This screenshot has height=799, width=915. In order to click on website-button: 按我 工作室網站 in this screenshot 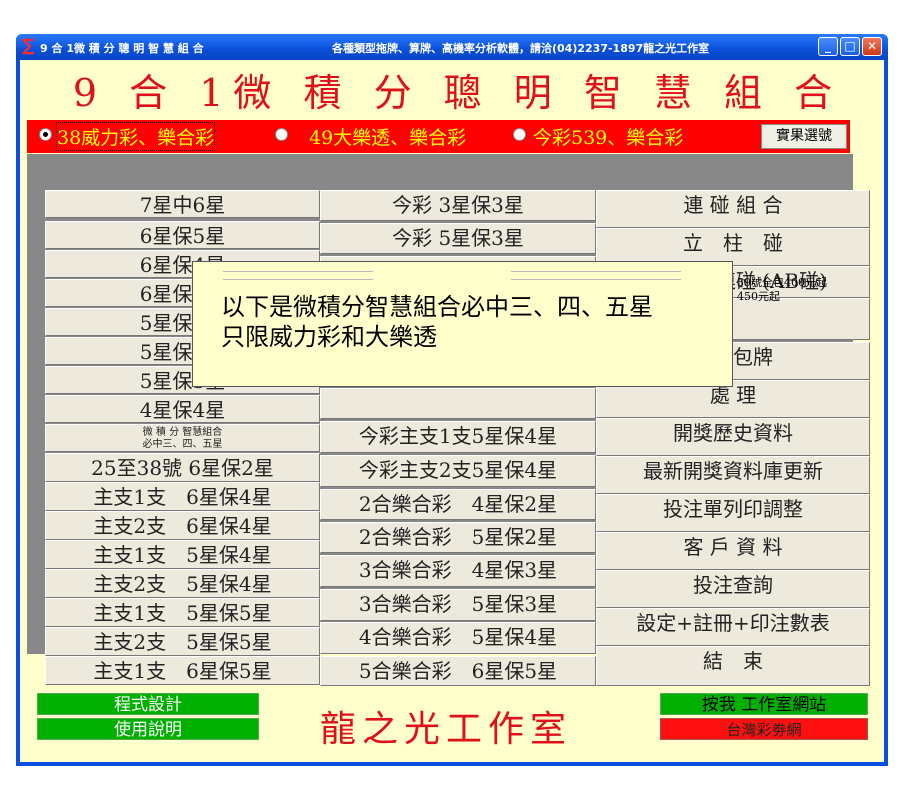, I will do `click(764, 704)`.